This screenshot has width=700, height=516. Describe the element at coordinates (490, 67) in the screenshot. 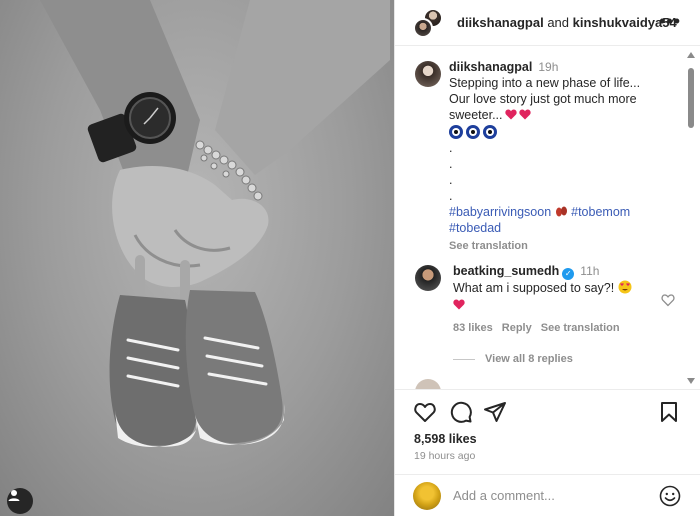

I see `caption-username: diikshanagpal` at that location.